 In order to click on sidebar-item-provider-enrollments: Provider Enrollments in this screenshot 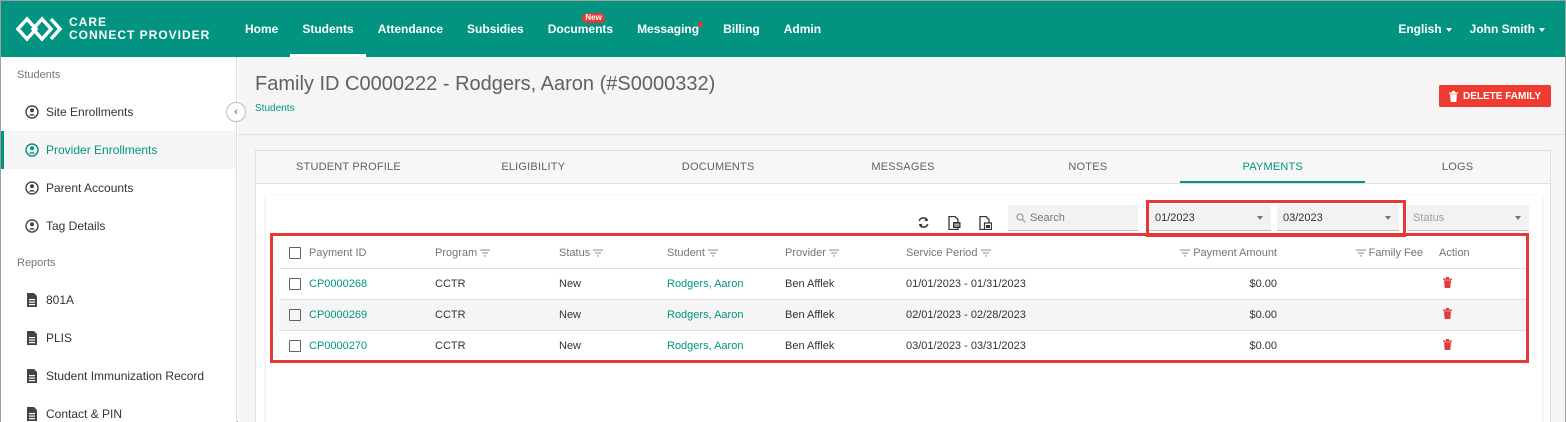, I will do `click(118, 150)`.